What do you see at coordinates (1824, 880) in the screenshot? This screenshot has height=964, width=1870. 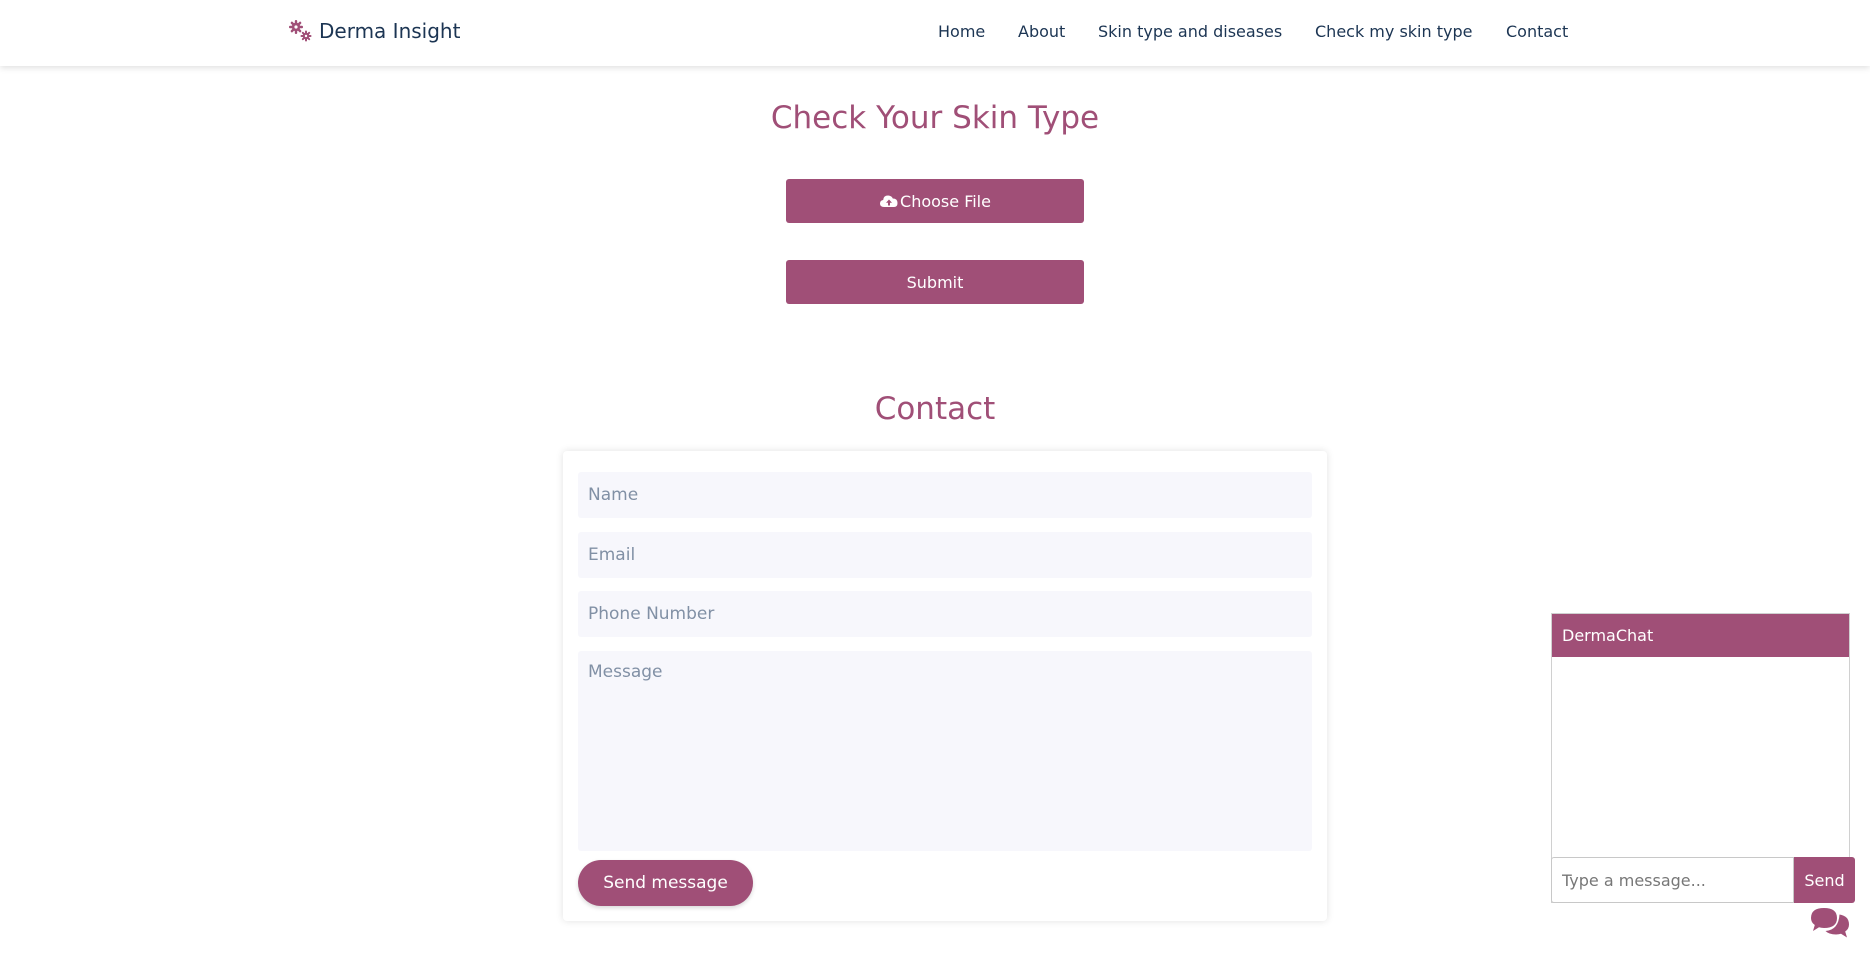 I see `chat-send-button: Send` at bounding box center [1824, 880].